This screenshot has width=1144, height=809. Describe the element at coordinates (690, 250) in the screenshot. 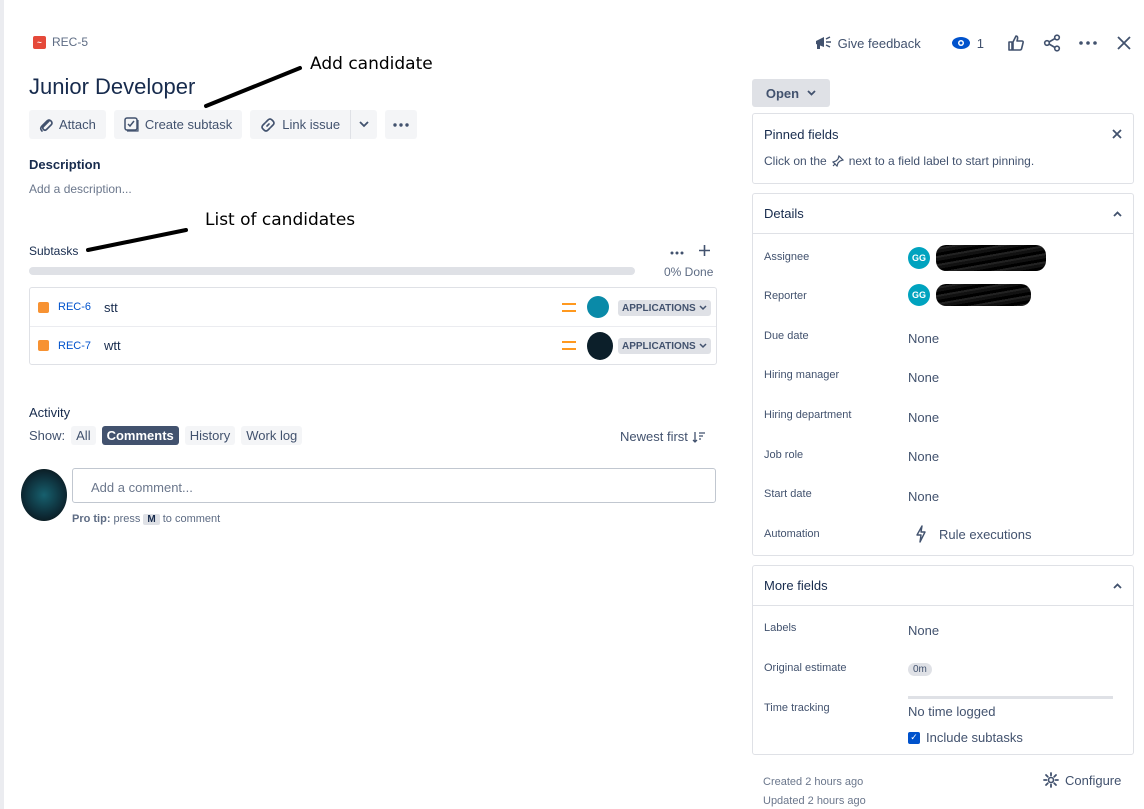

I see `subtask-actions` at that location.